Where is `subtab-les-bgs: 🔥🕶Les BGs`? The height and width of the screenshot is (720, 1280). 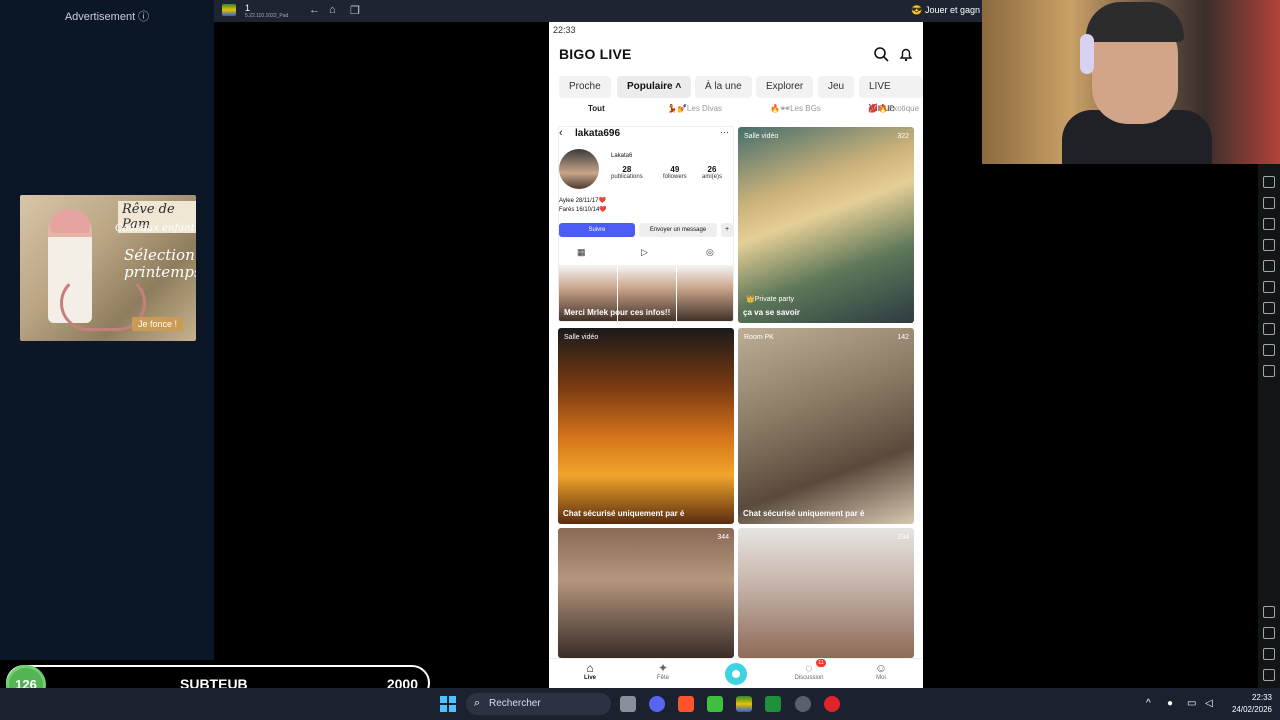 subtab-les-bgs: 🔥🕶Les BGs is located at coordinates (795, 108).